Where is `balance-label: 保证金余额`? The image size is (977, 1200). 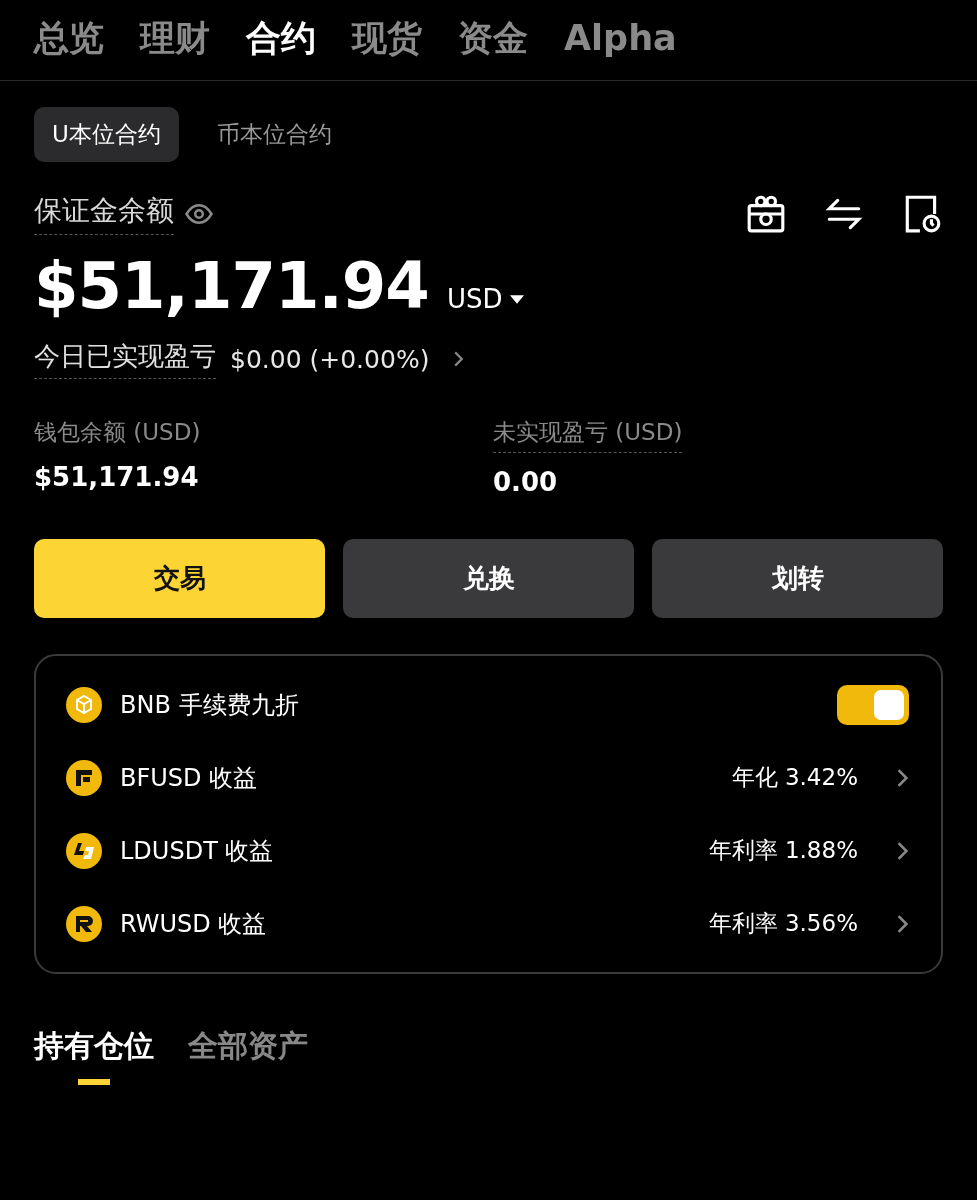 balance-label: 保证金余额 is located at coordinates (104, 213).